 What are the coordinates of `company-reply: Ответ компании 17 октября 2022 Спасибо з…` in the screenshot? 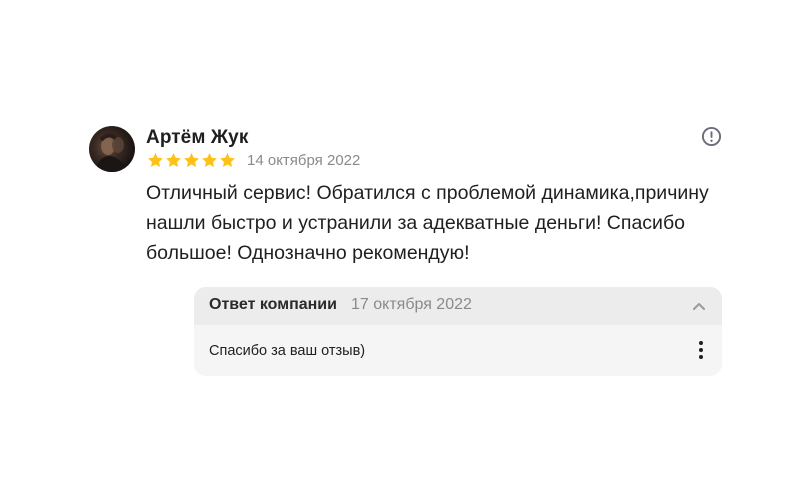 It's located at (458, 331).